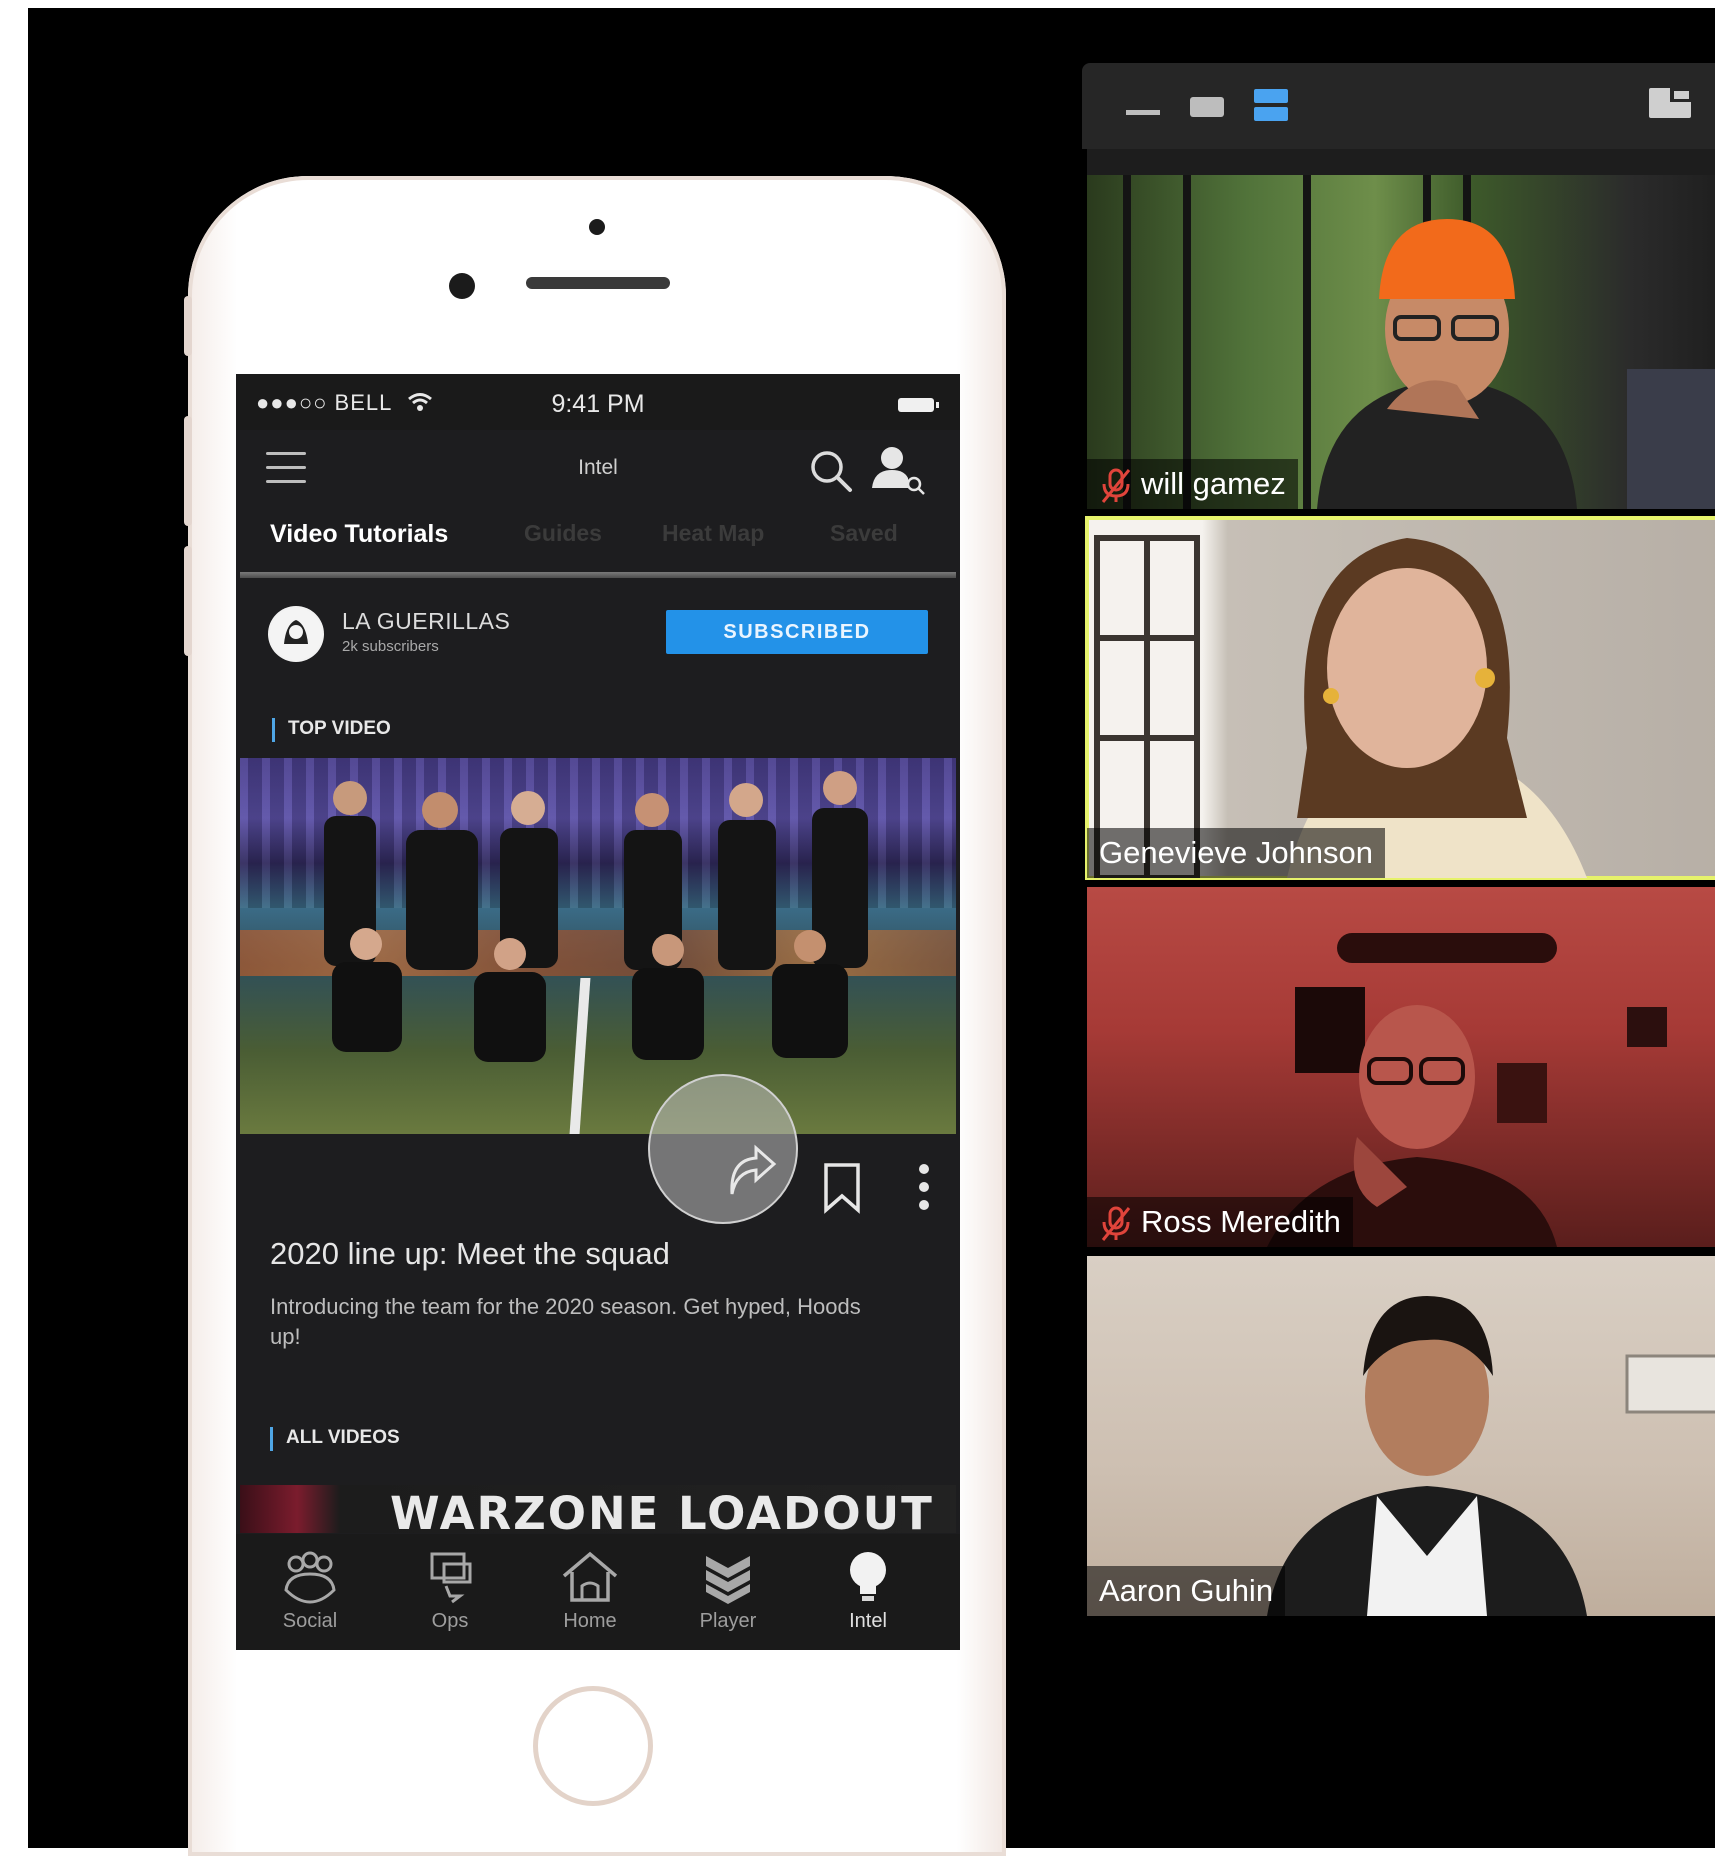 The image size is (1715, 1856). I want to click on participant-name-tag: will gamez, so click(1192, 484).